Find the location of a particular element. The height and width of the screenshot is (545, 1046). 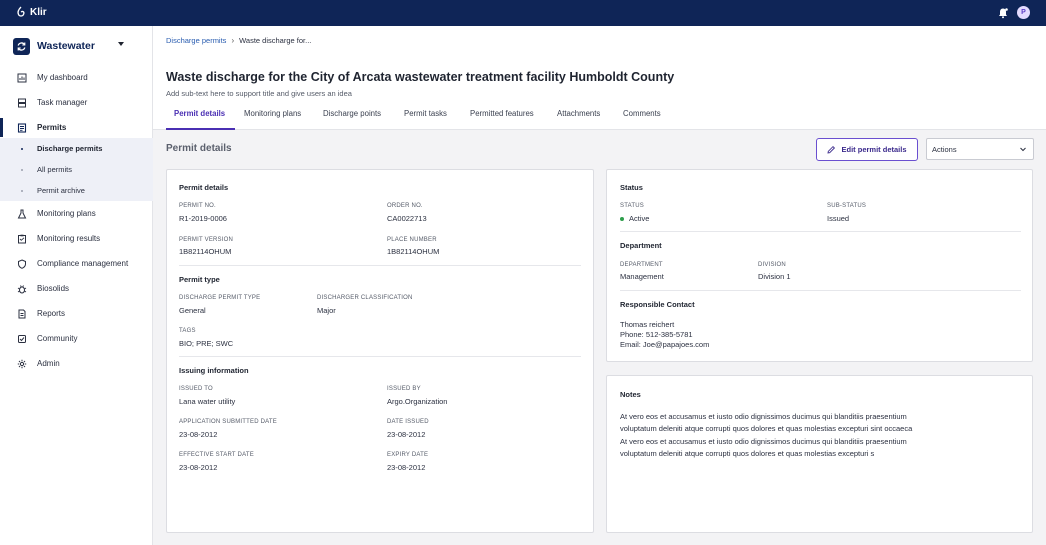

active-tab-indicator is located at coordinates (200, 129).